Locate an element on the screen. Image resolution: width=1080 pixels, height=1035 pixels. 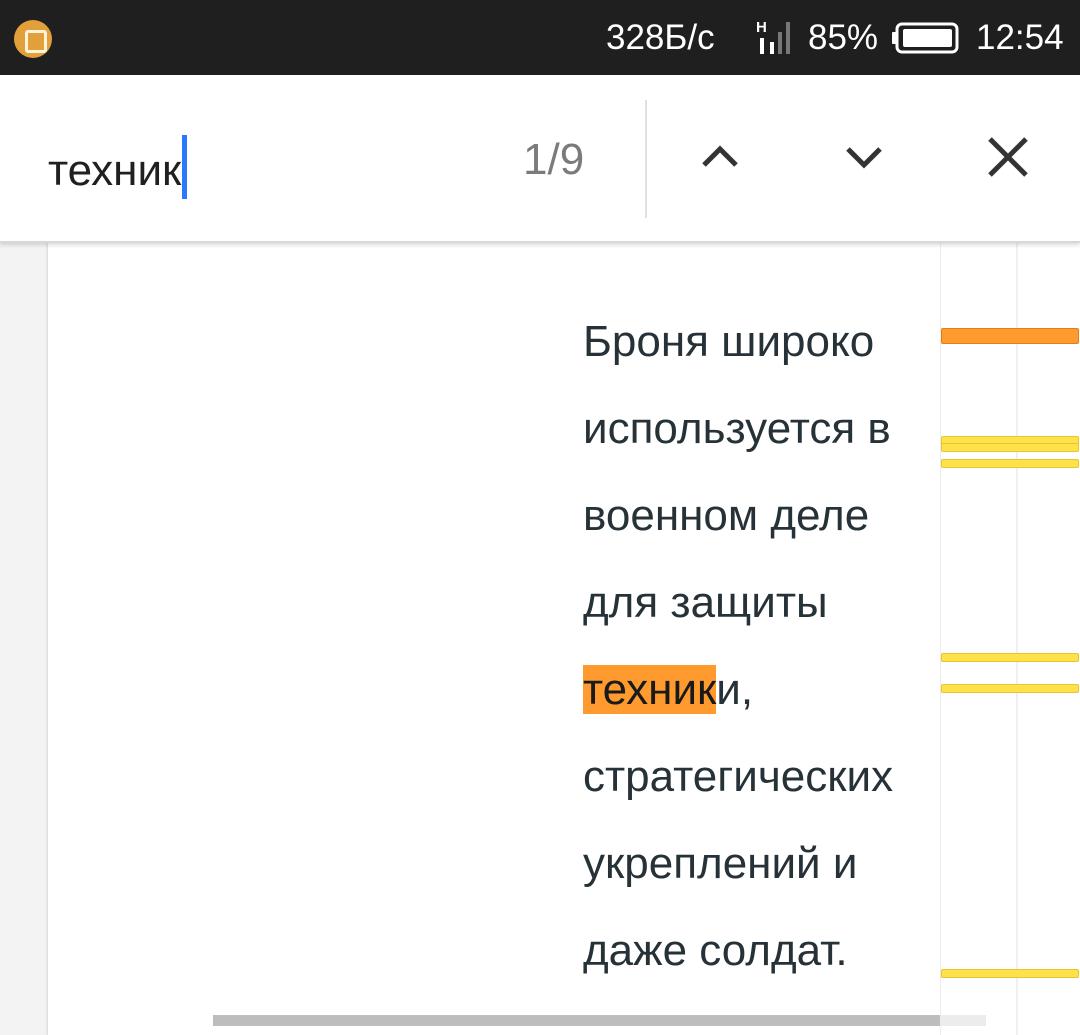
next-match-button is located at coordinates (864, 157).